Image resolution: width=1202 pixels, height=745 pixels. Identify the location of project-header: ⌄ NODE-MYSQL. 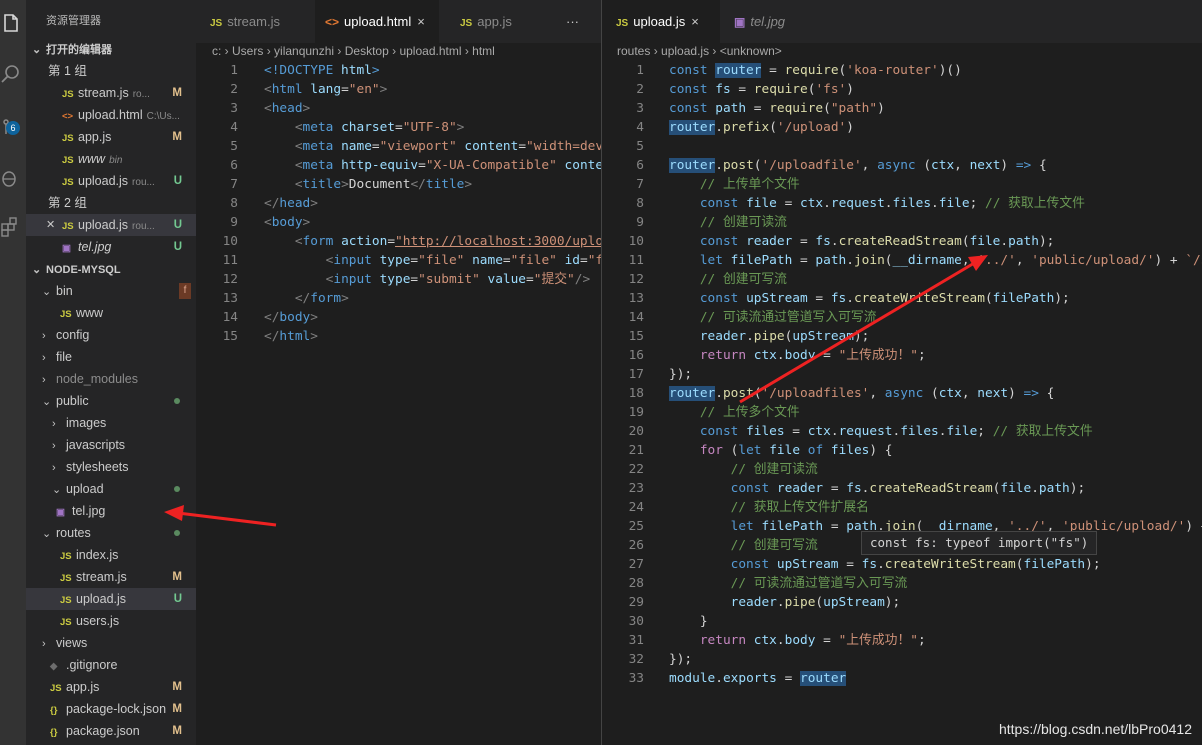
(111, 270).